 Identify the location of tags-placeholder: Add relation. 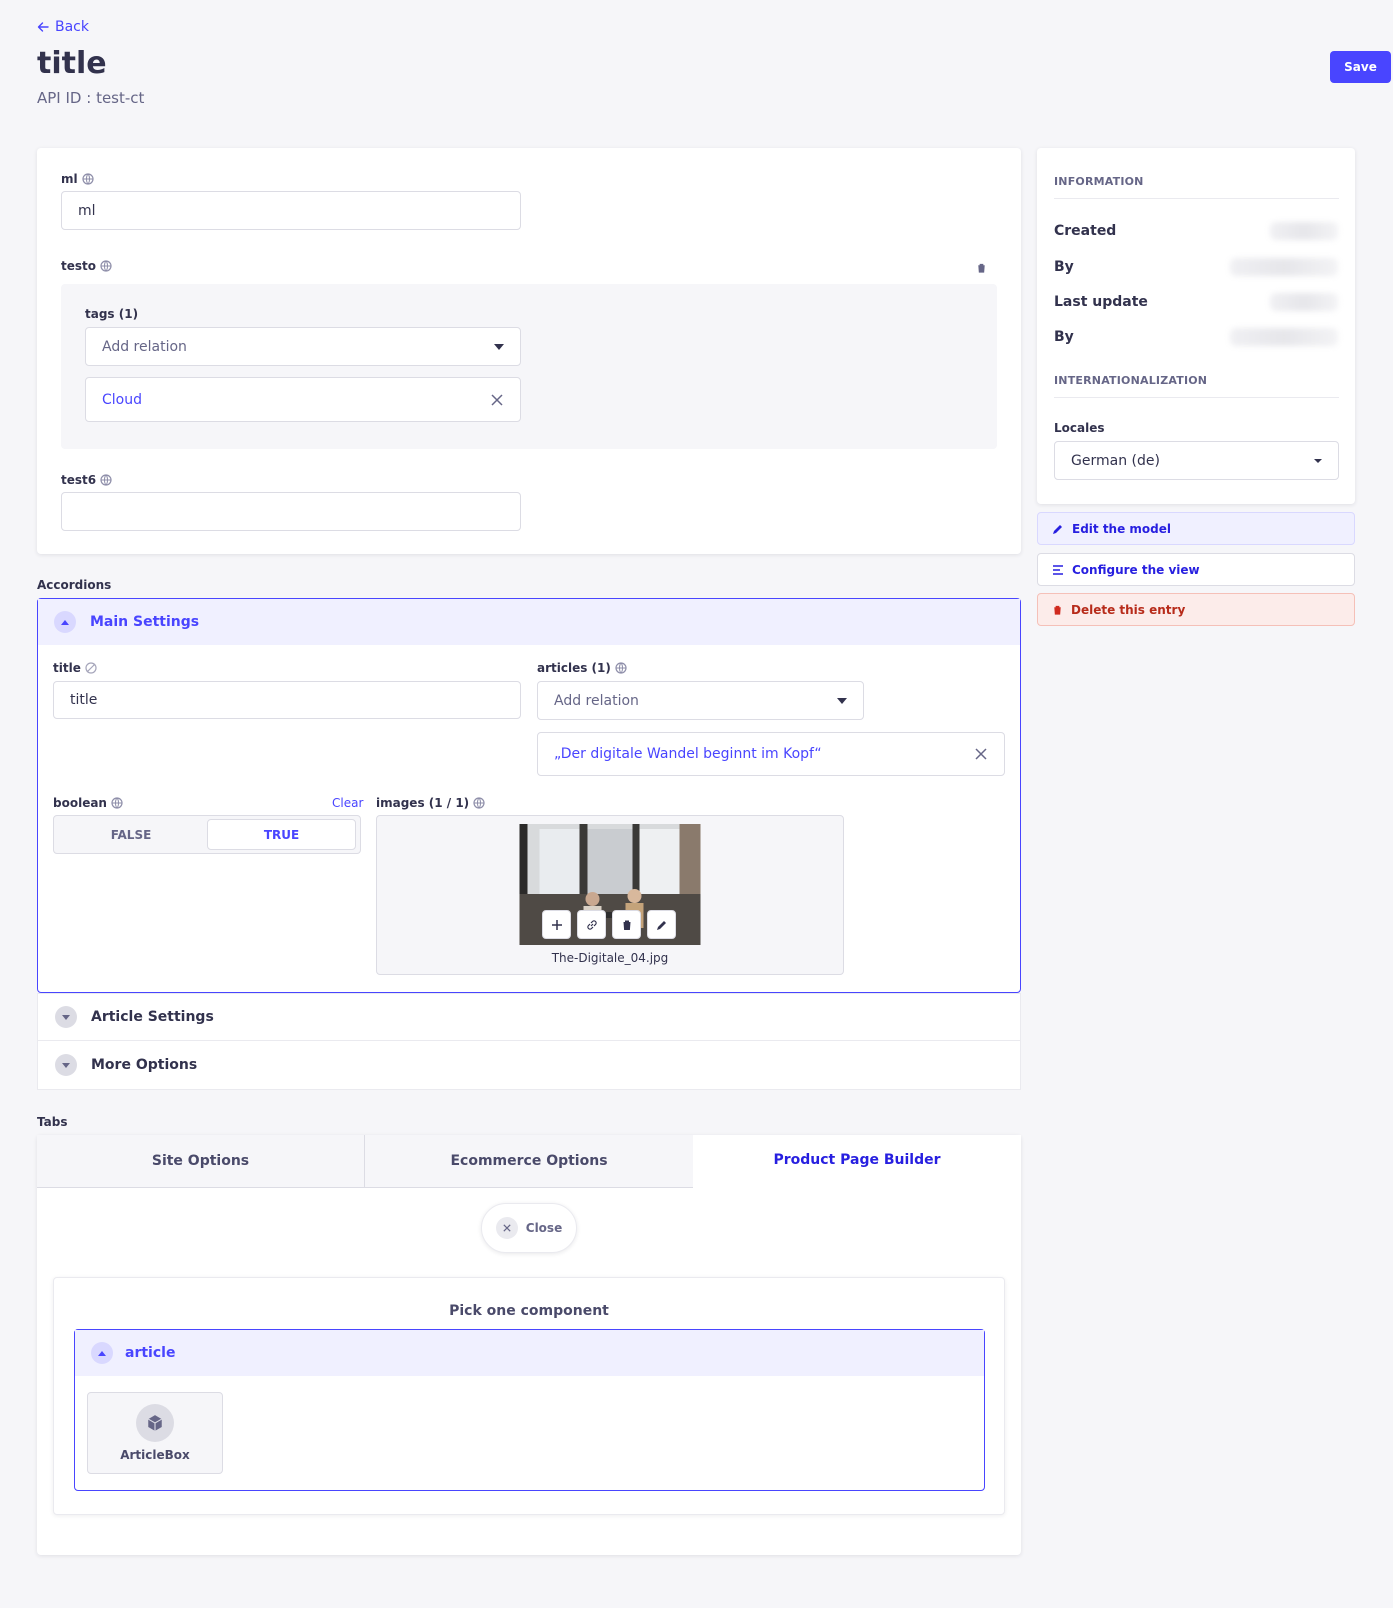
(144, 346).